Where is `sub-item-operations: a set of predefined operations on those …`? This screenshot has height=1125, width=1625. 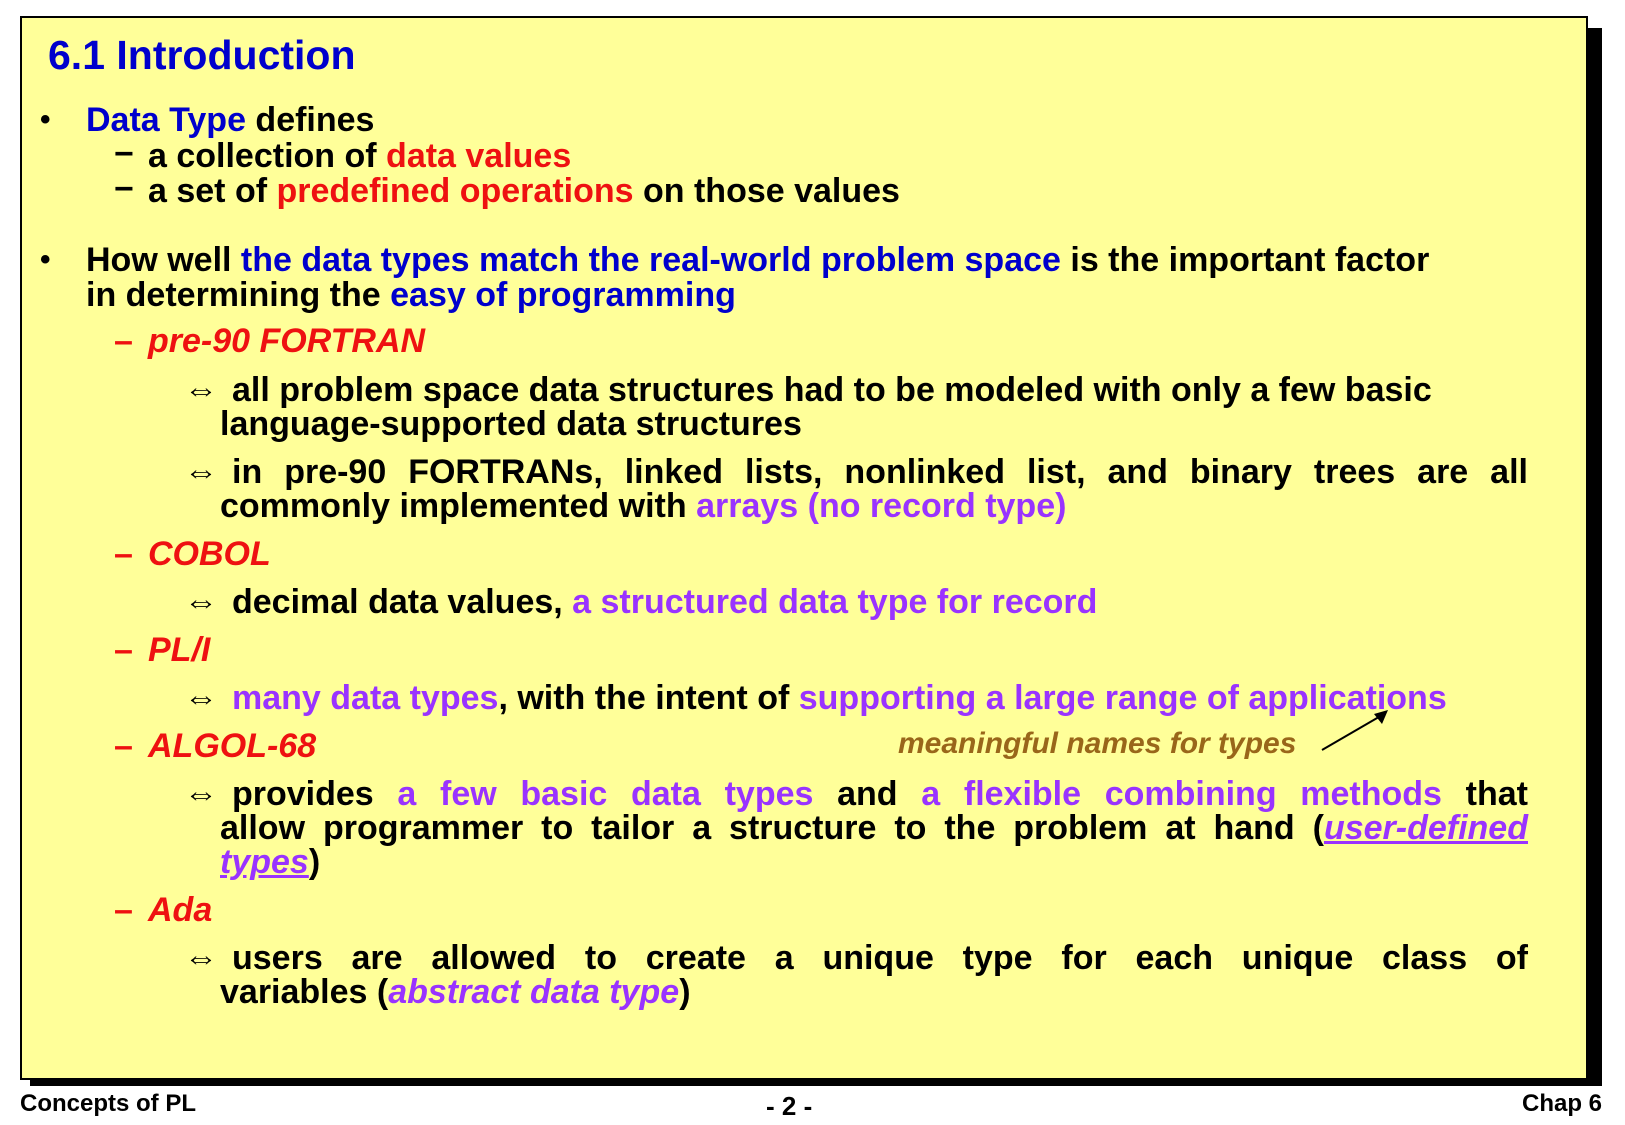 sub-item-operations: a set of predefined operations on those … is located at coordinates (524, 191).